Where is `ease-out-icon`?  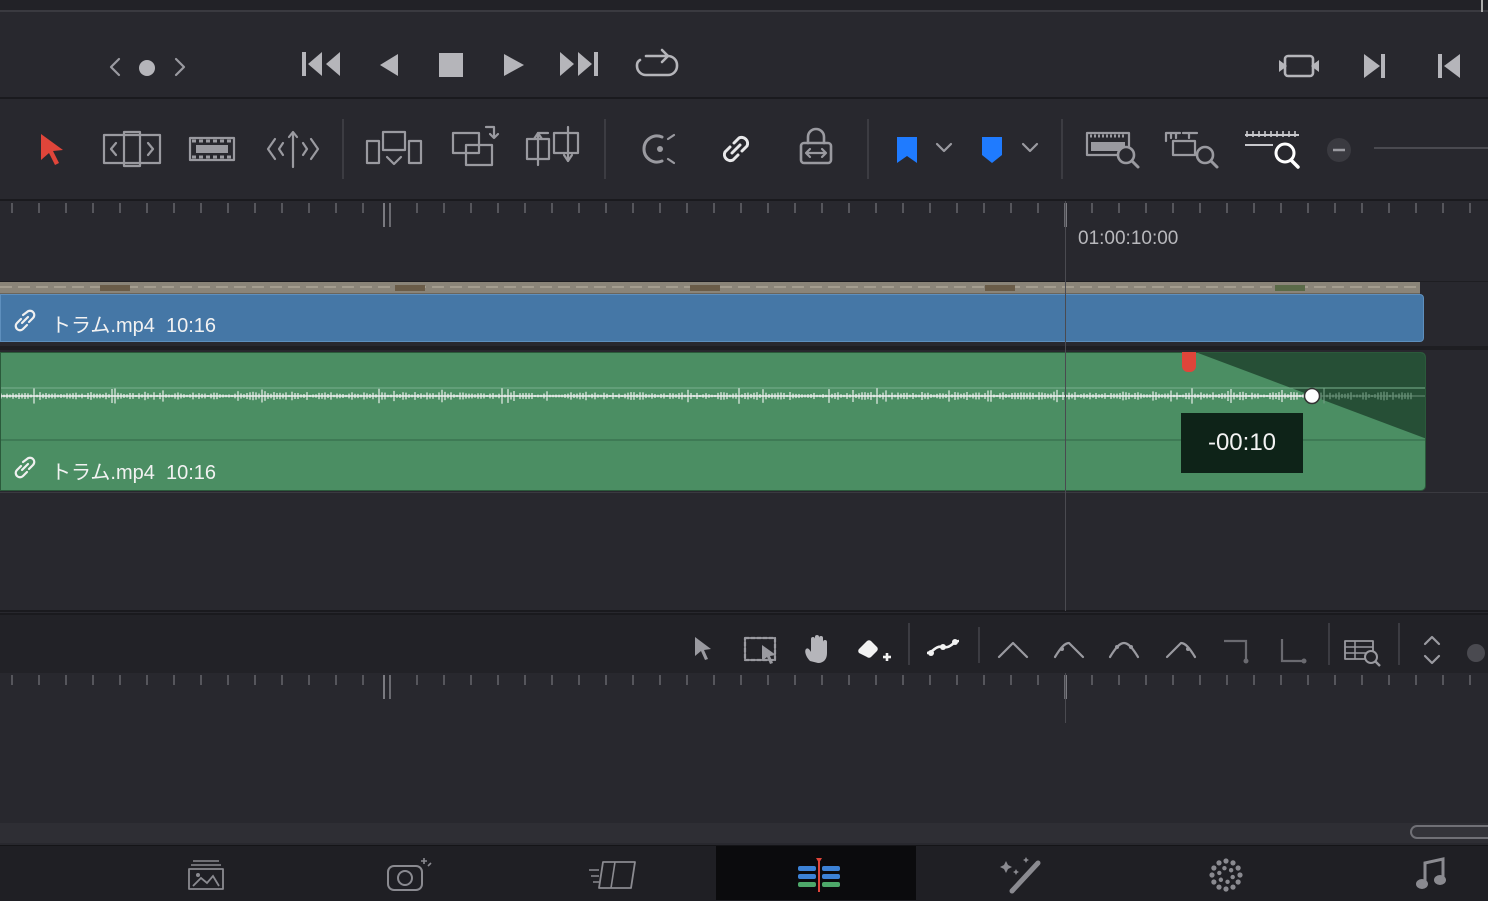
ease-out-icon is located at coordinates (1181, 650).